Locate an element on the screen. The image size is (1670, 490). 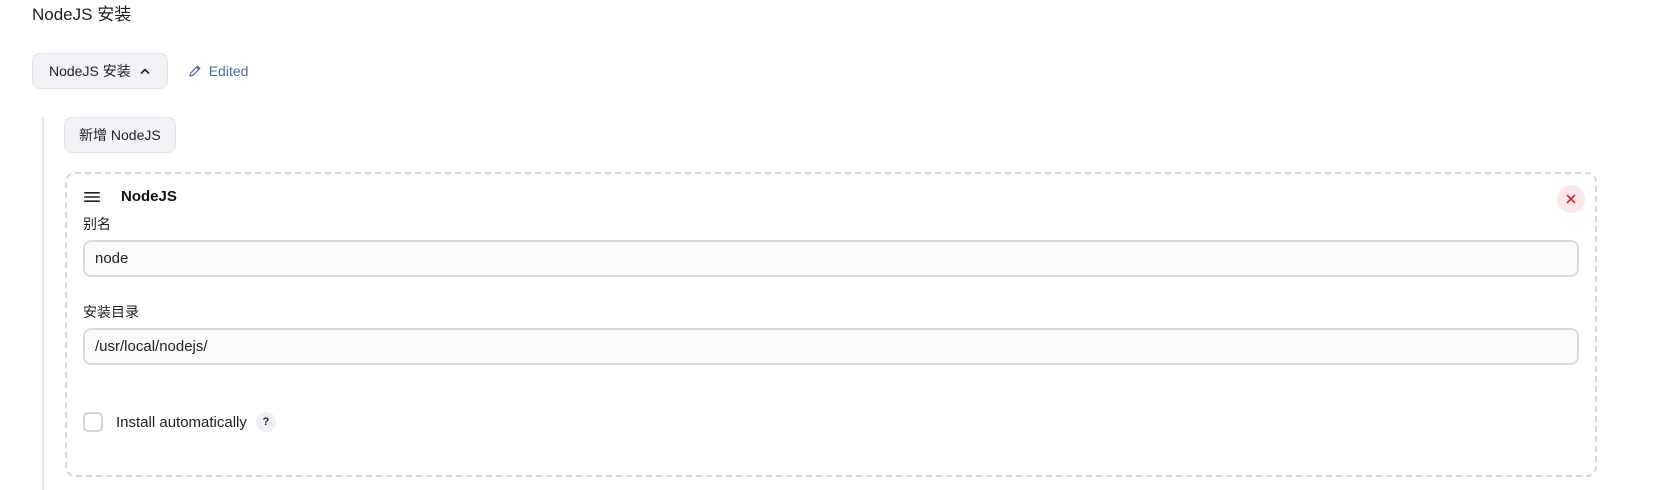
delete-installation-button is located at coordinates (1571, 199).